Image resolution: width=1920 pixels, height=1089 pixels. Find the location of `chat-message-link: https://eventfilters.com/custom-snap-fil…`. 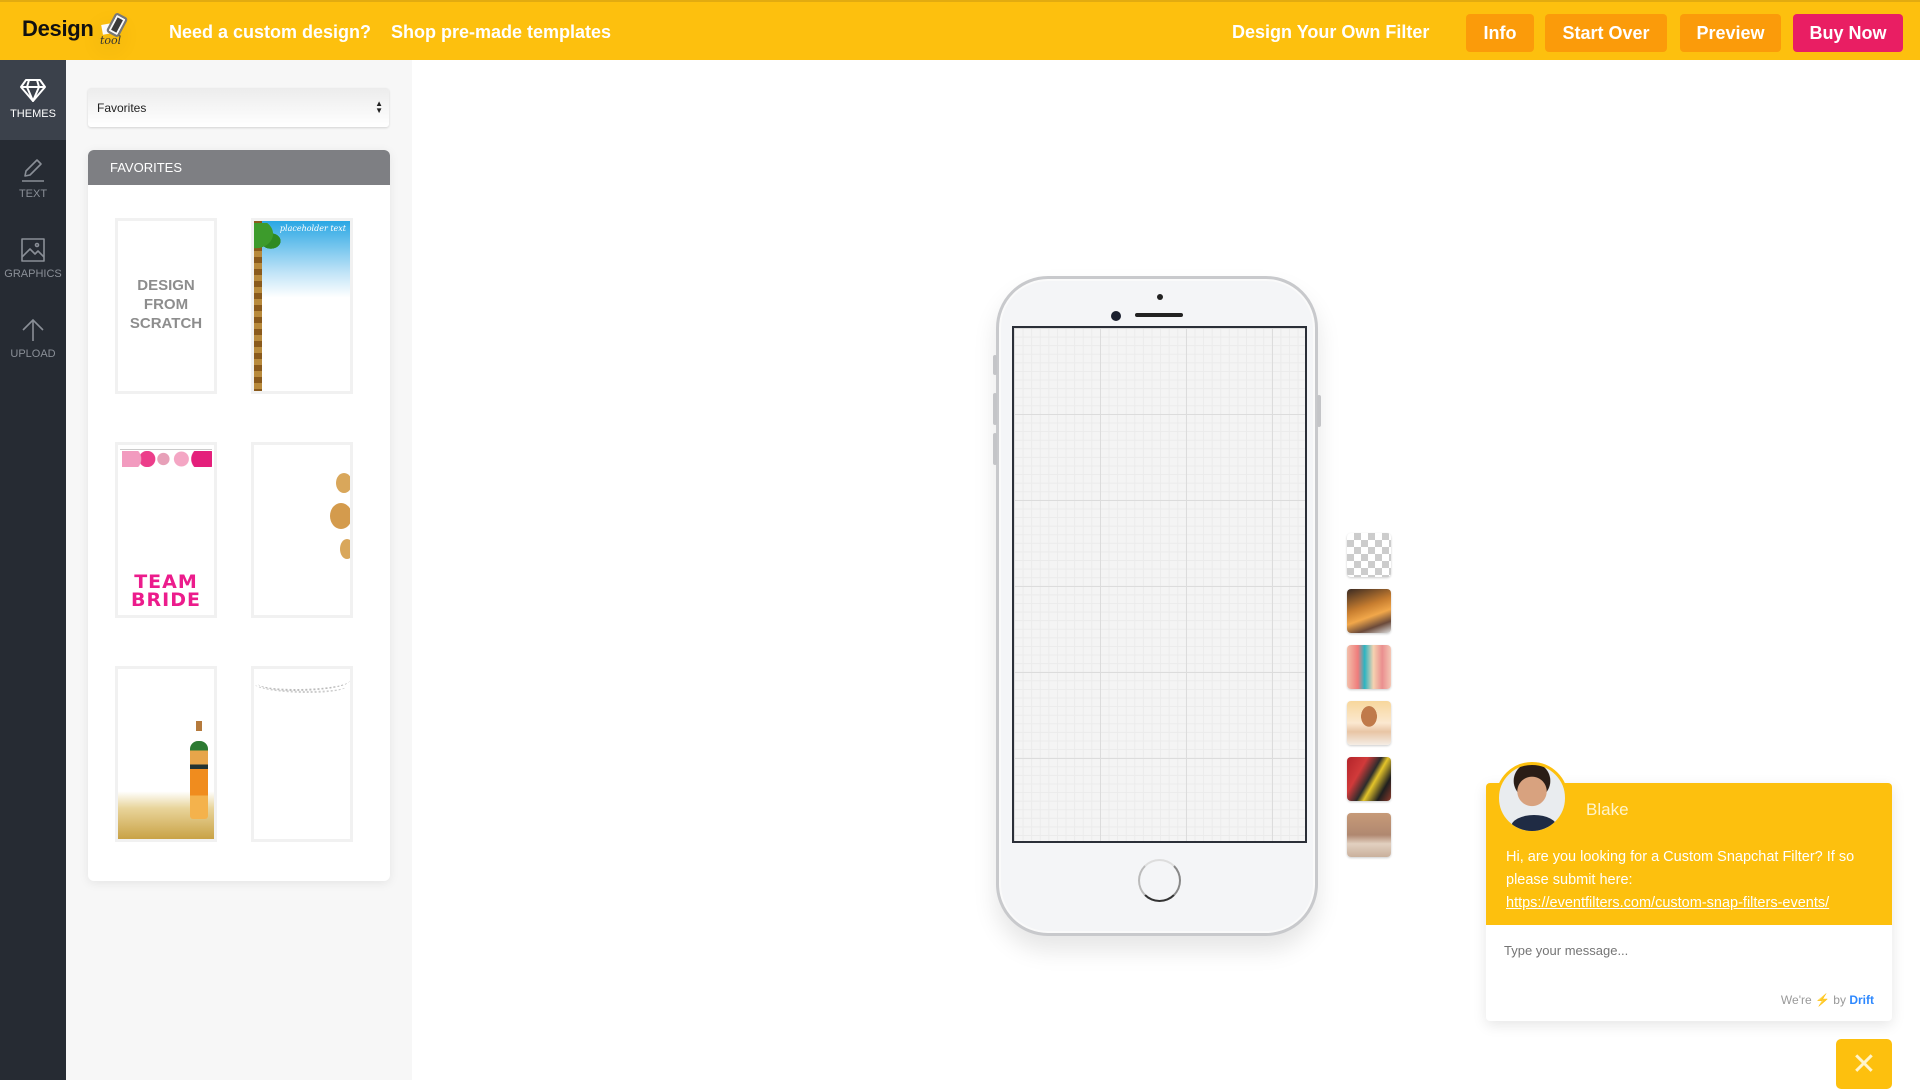

chat-message-link: https://eventfilters.com/custom-snap-fil… is located at coordinates (1667, 903).